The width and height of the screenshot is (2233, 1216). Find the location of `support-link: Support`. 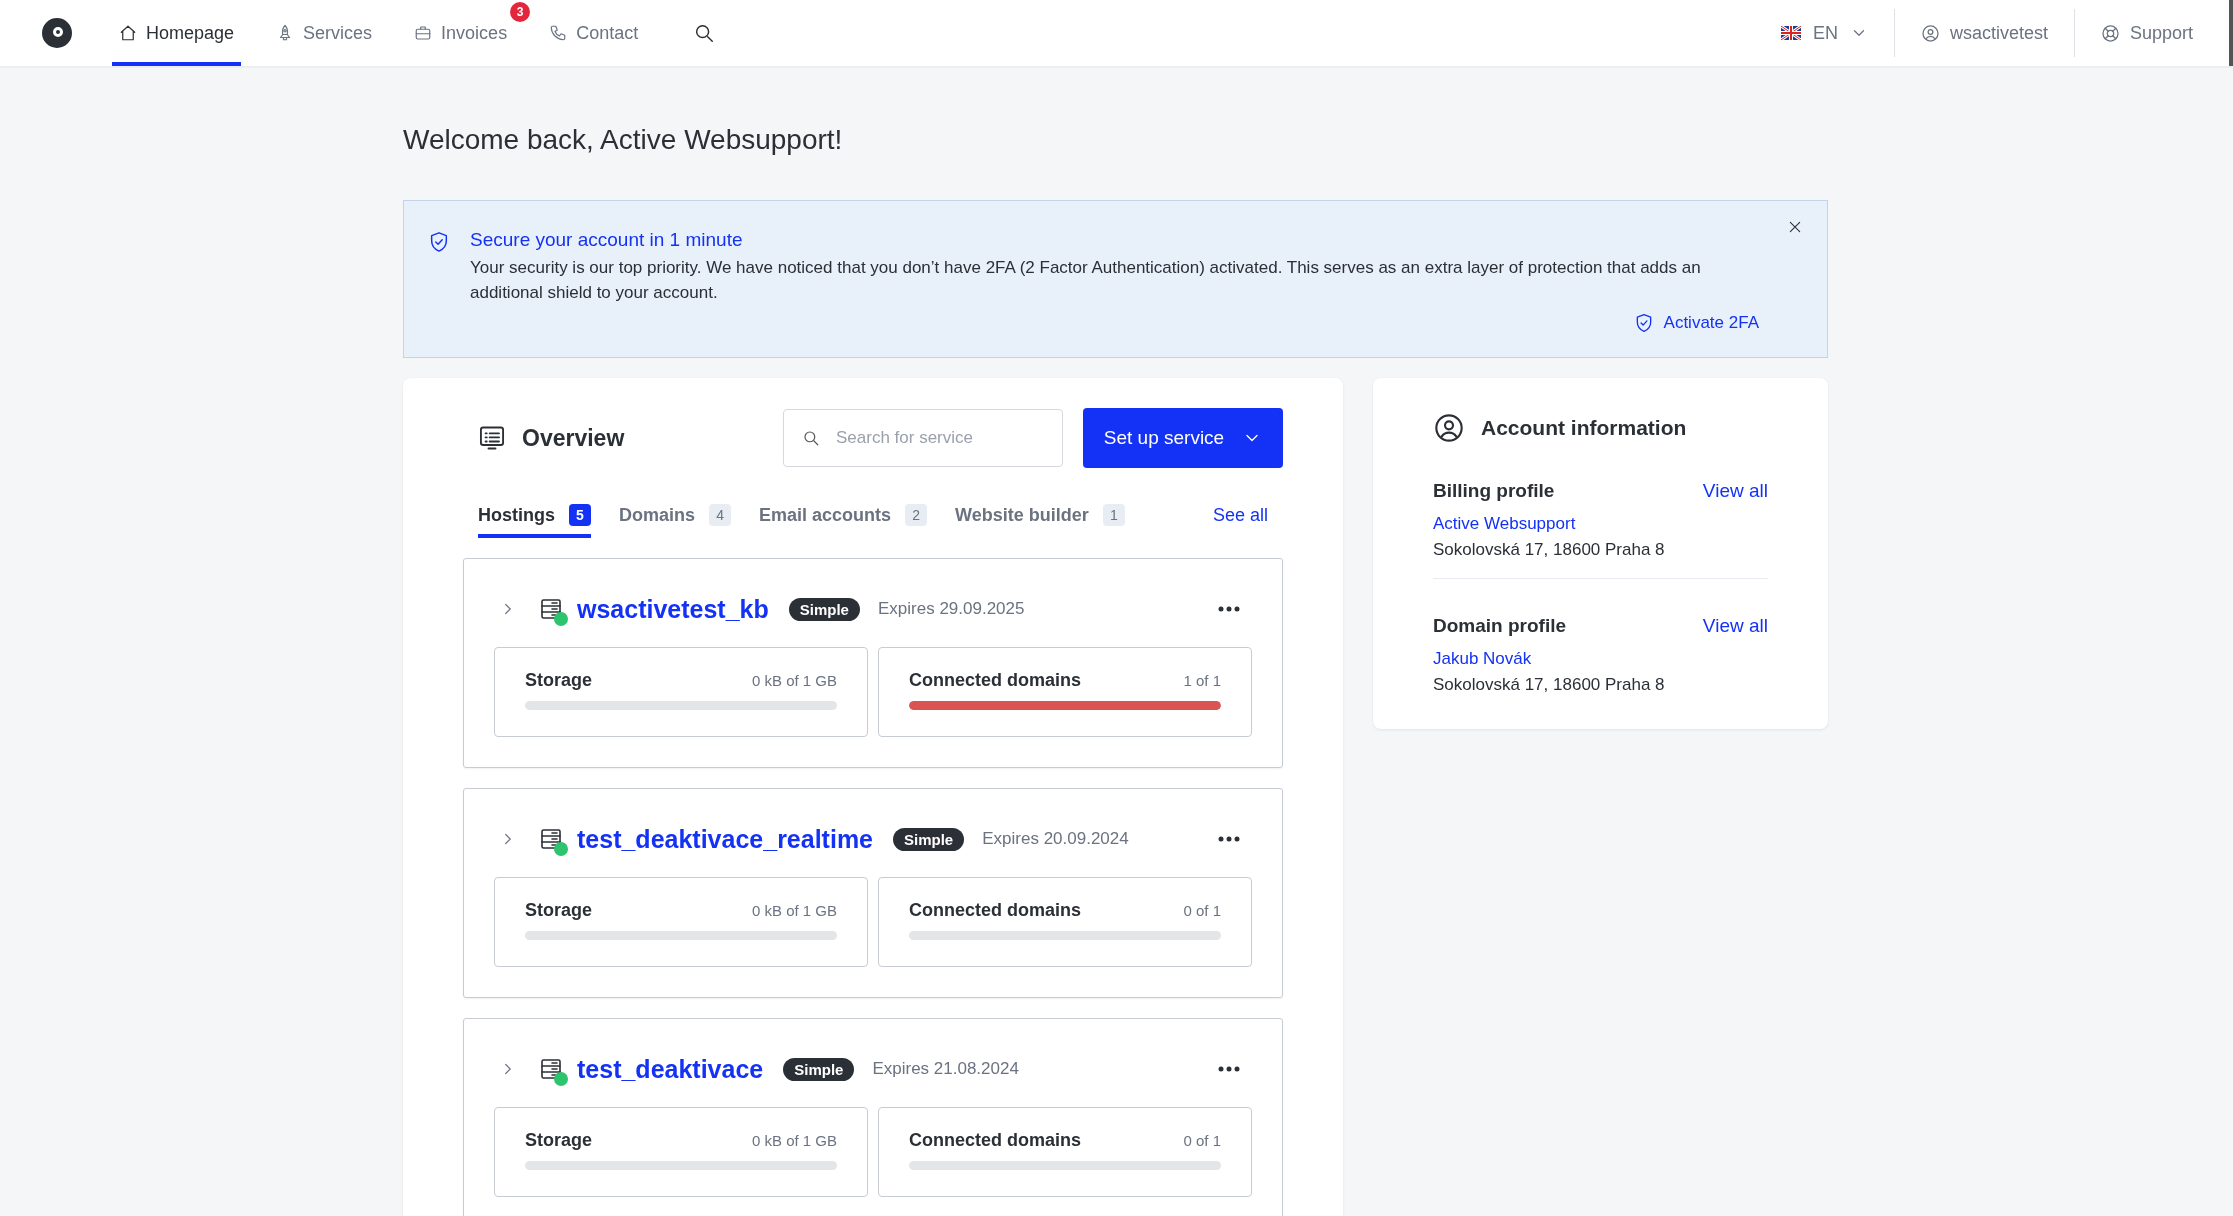

support-link: Support is located at coordinates (2146, 33).